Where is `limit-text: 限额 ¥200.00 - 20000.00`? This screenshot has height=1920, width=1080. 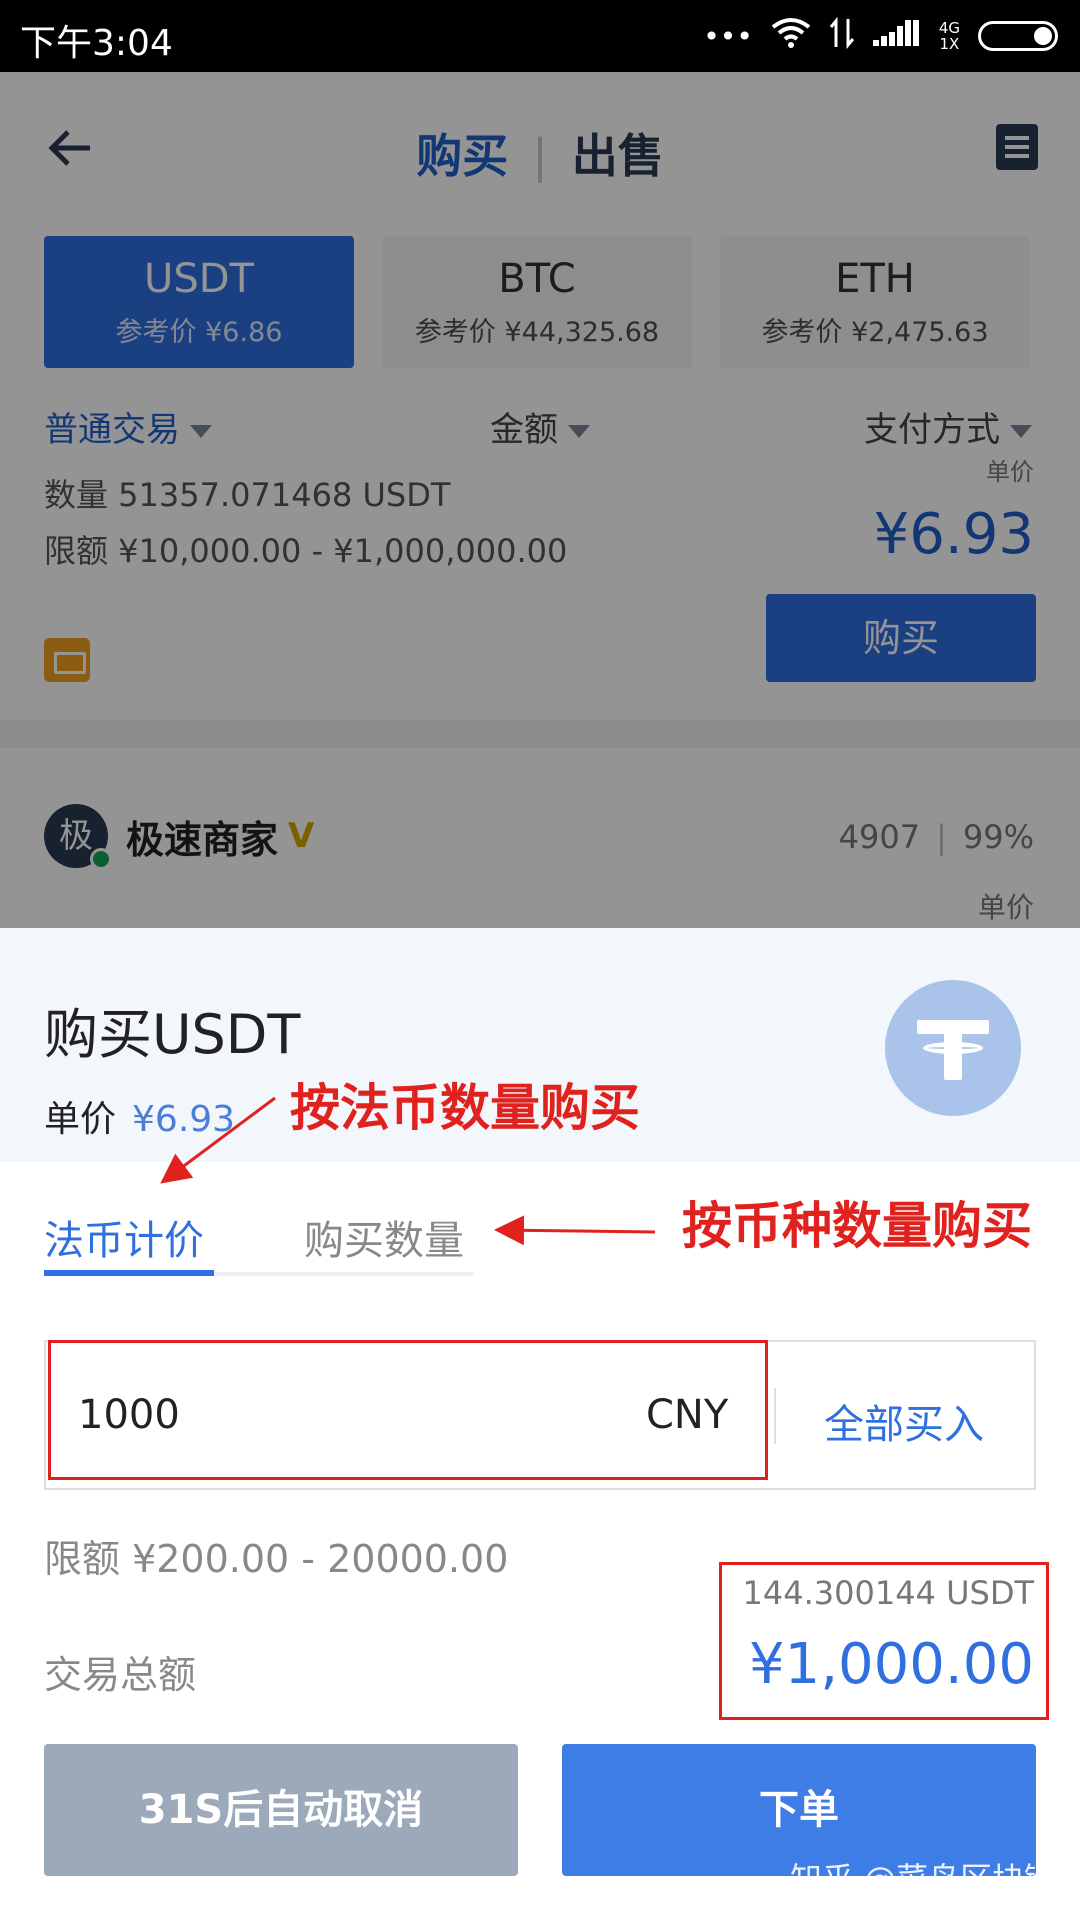 limit-text: 限额 ¥200.00 - 20000.00 is located at coordinates (276, 1559).